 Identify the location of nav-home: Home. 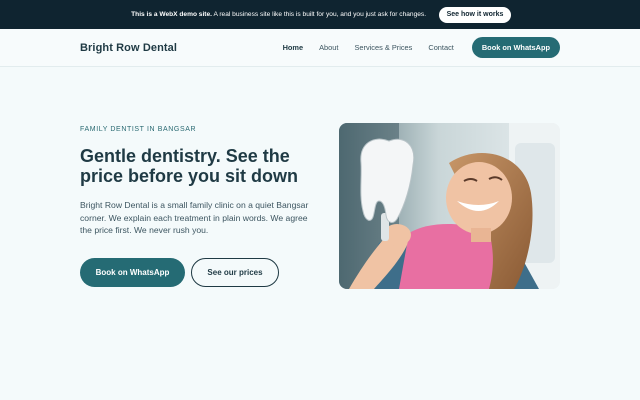
(293, 47).